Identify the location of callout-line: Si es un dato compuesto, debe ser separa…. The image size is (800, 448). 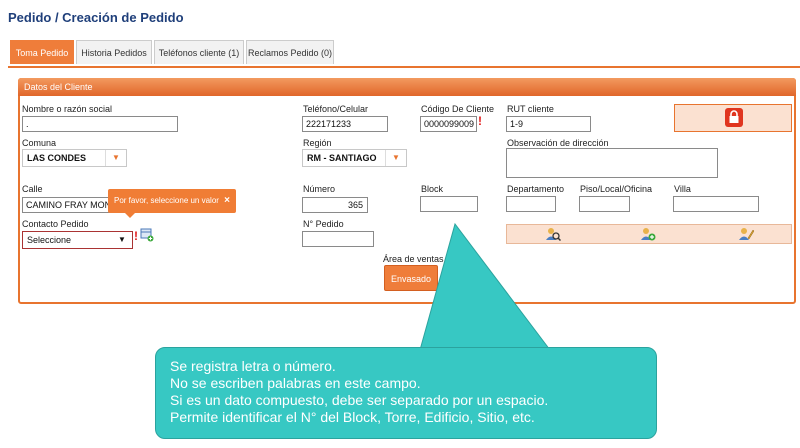
(359, 400).